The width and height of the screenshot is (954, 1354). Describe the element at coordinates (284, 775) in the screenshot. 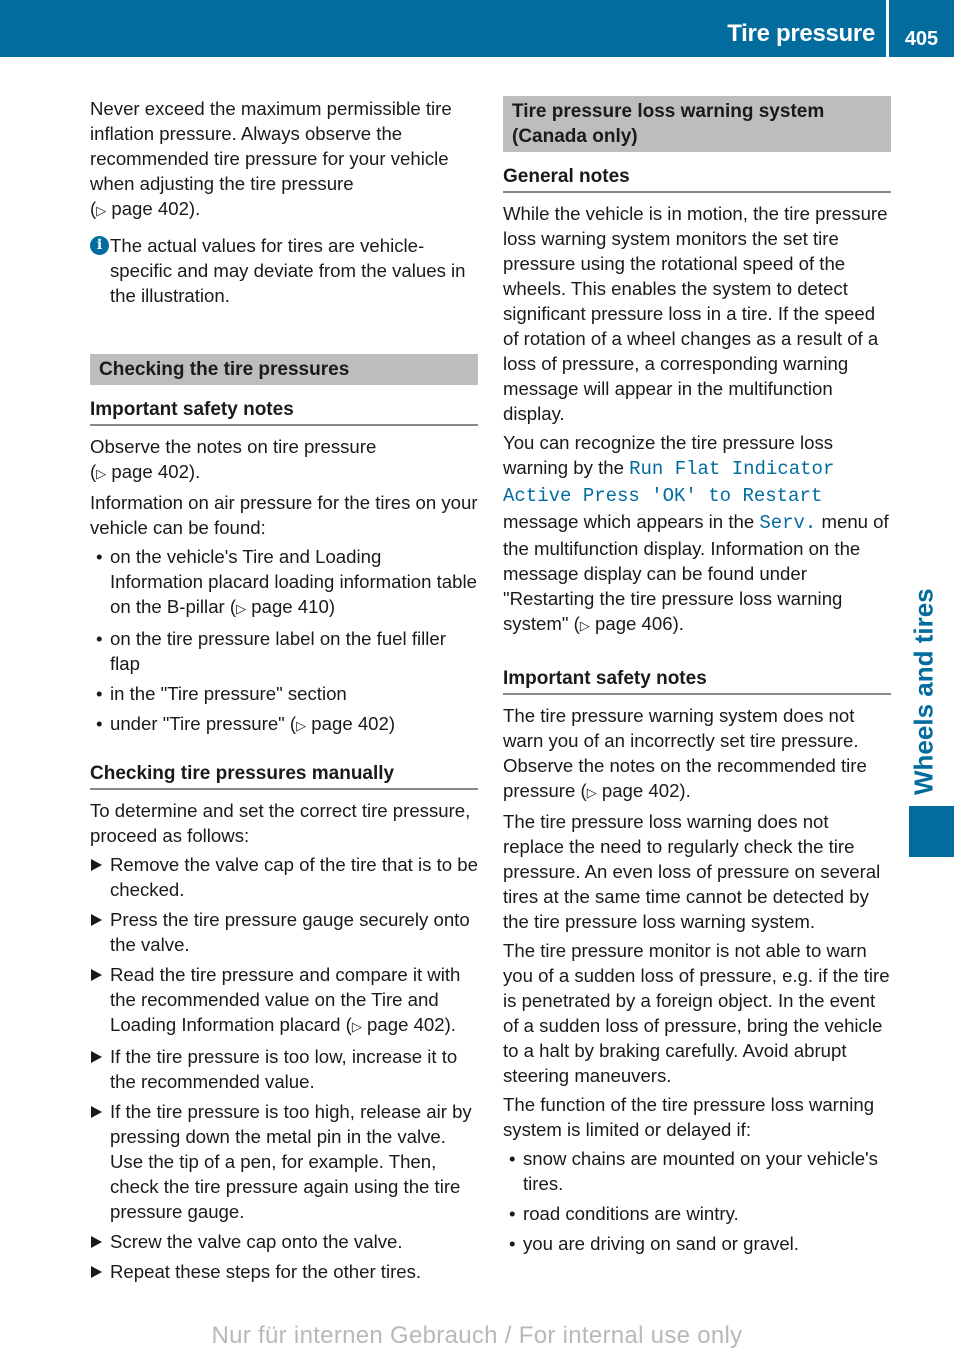

I see `subheading-manual: Checking tire pressures manually` at that location.